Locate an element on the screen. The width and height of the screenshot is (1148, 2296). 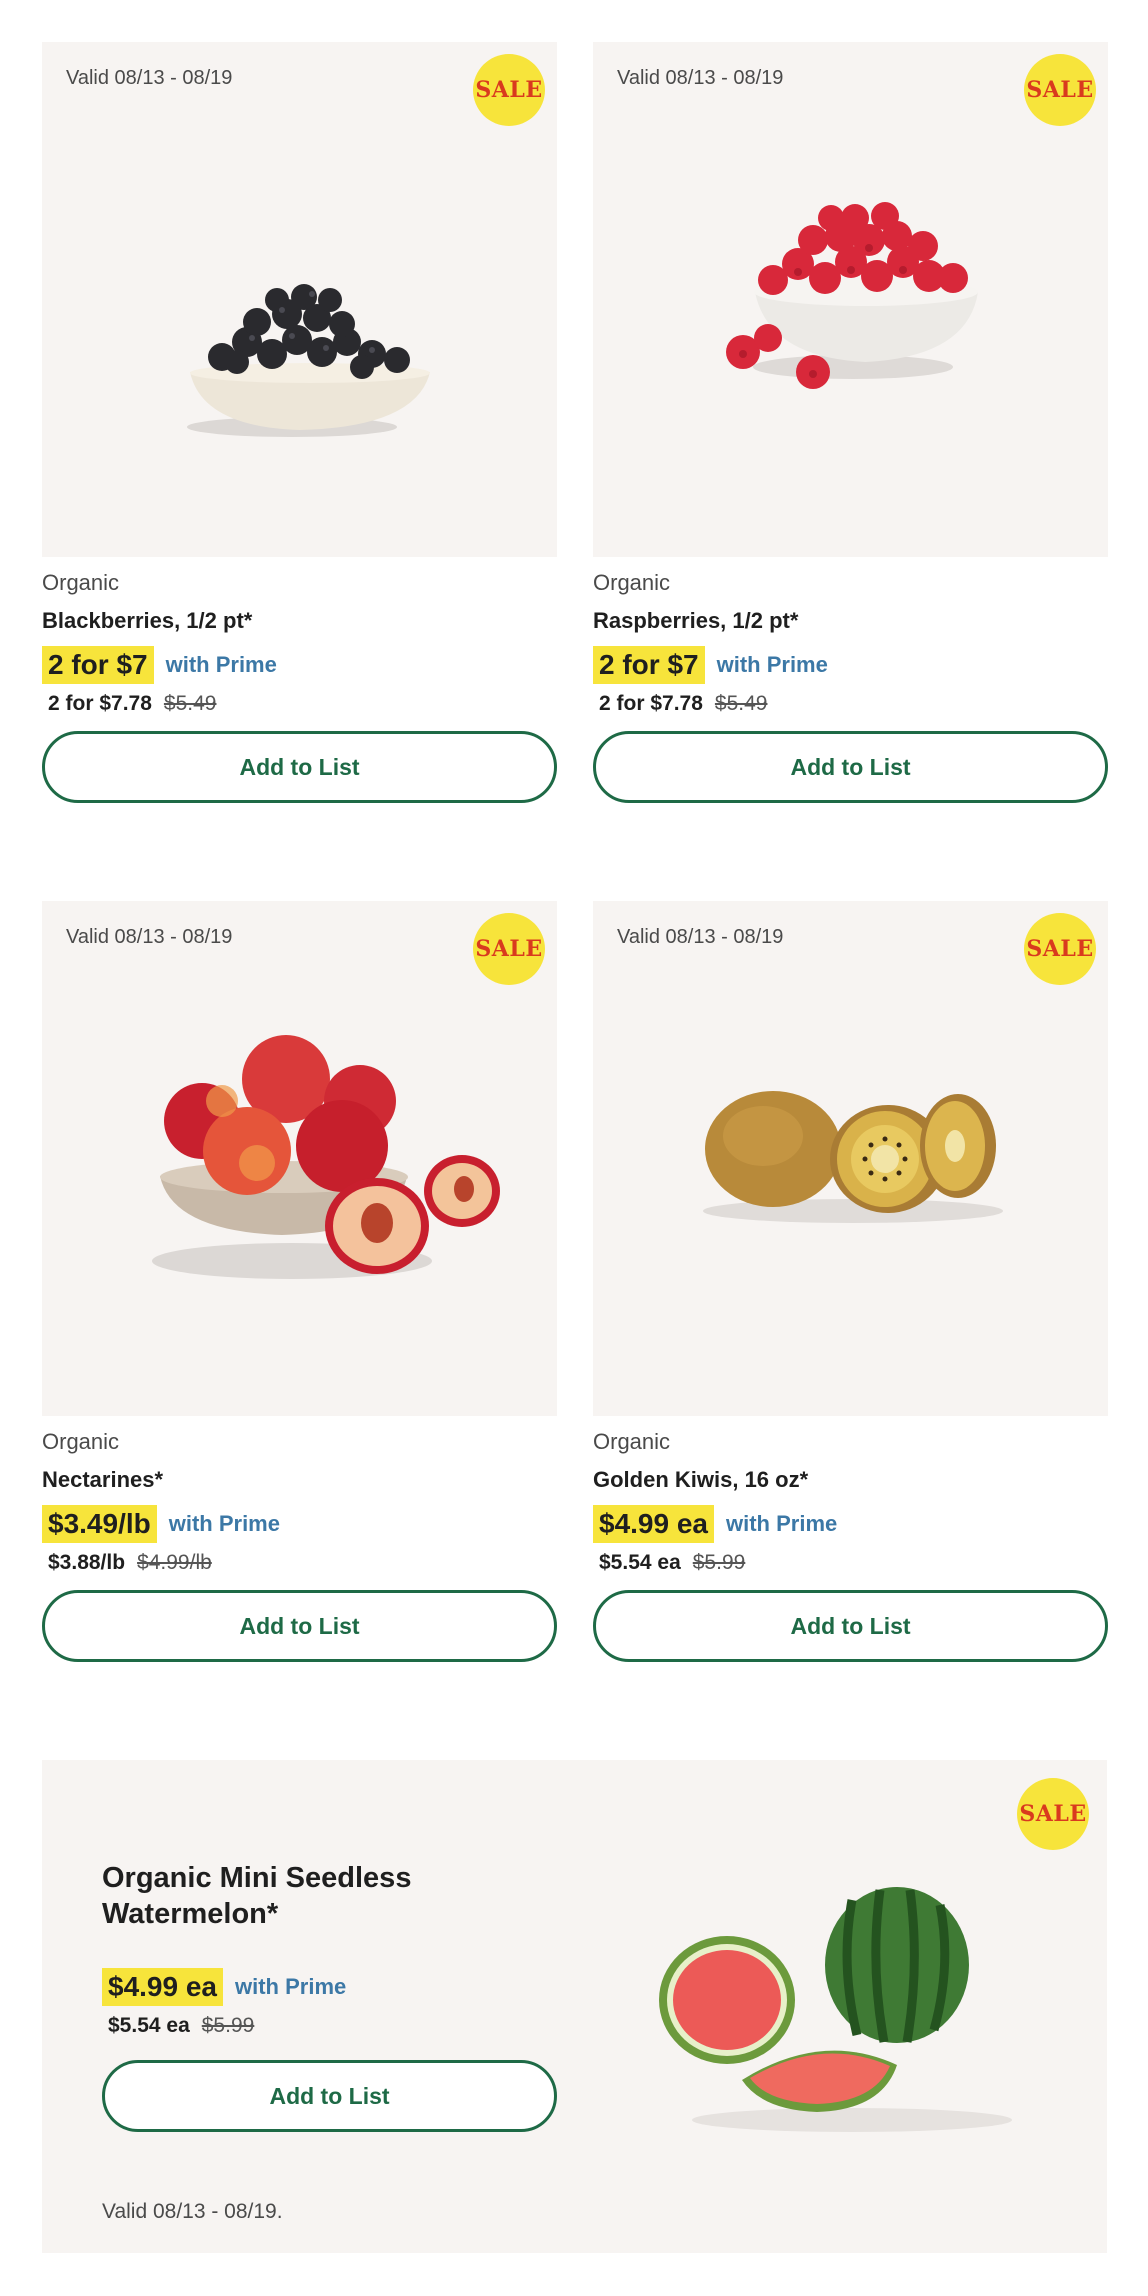
watermelon-image is located at coordinates (835, 2009).